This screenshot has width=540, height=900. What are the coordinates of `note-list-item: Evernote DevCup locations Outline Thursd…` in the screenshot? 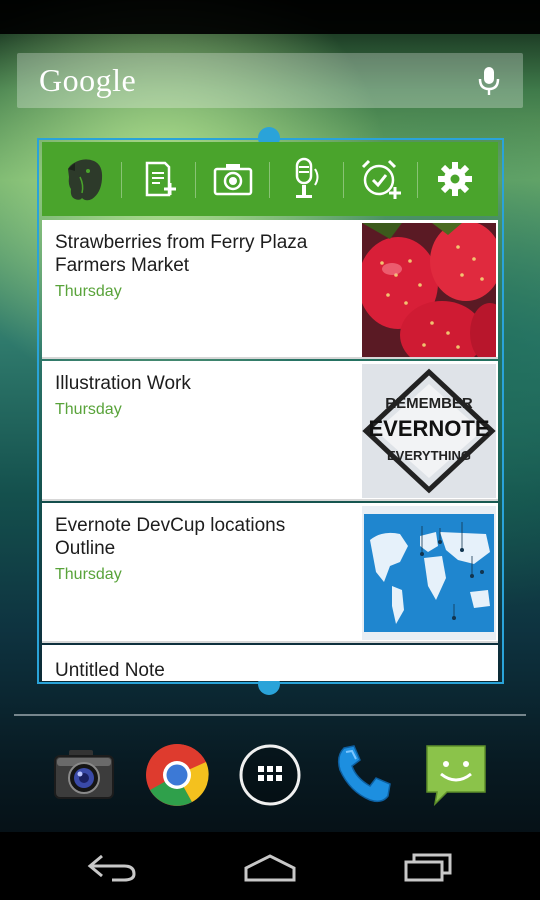 It's located at (270, 573).